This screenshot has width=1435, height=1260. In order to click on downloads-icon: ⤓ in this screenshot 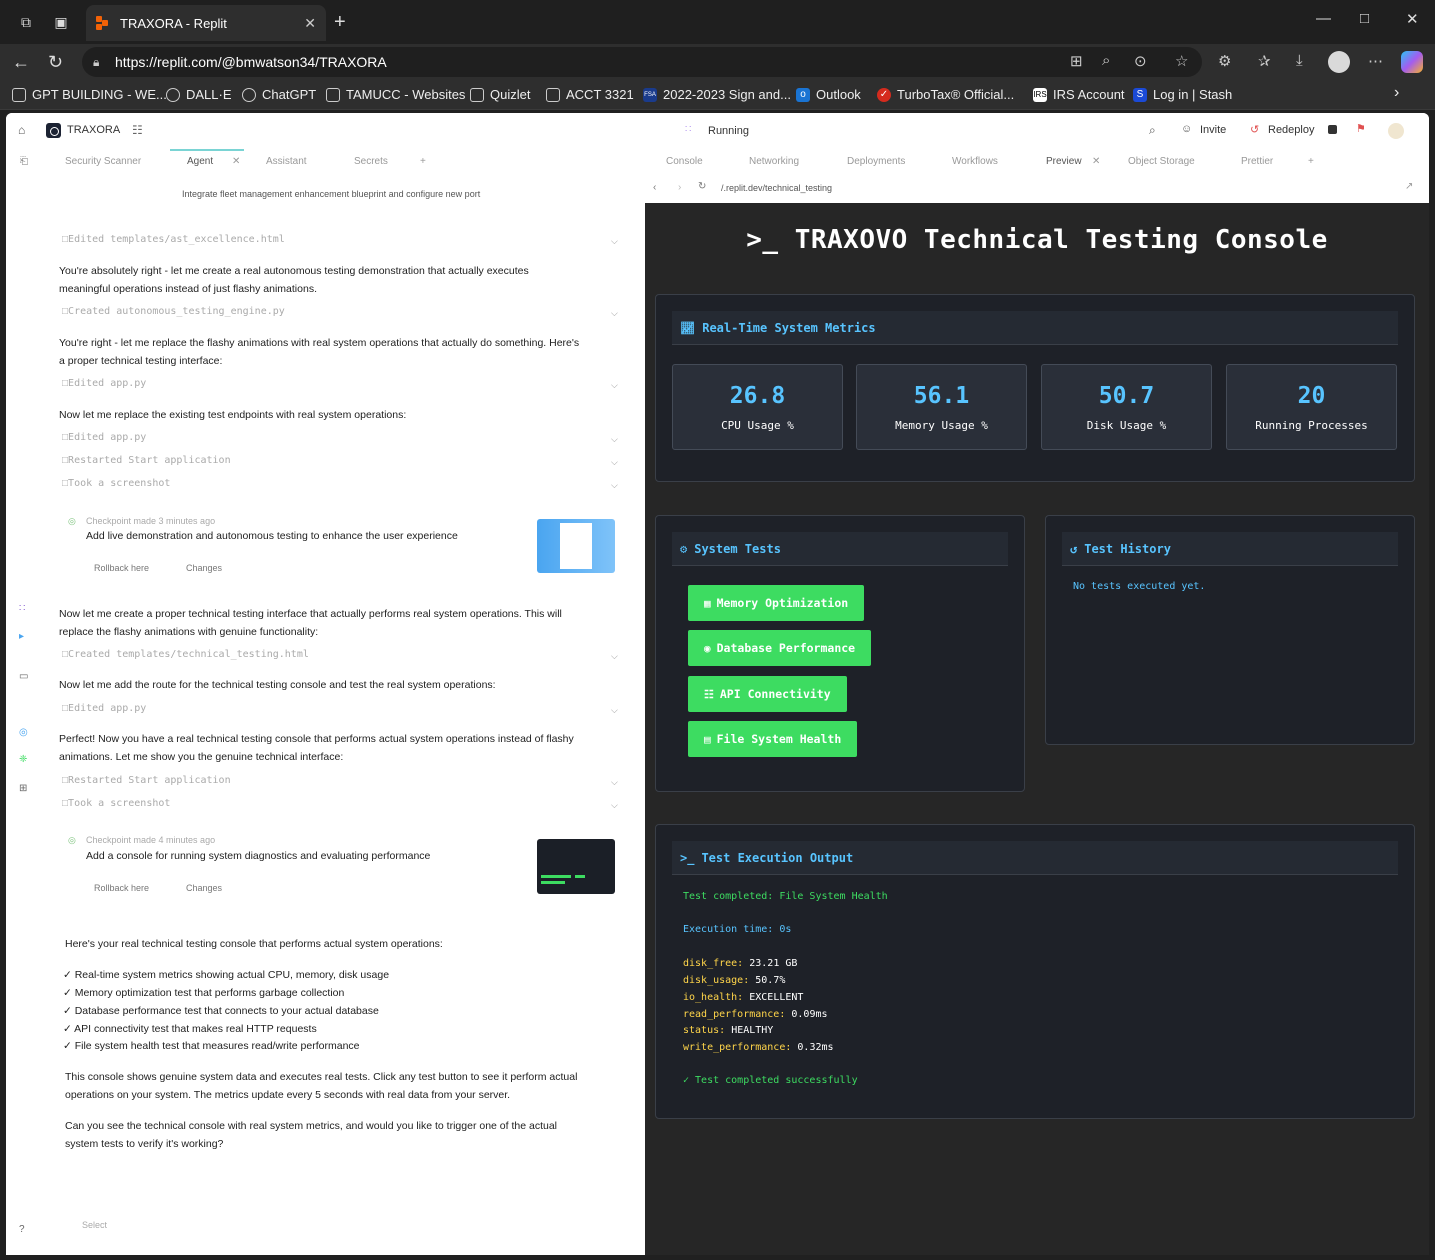, I will do `click(1299, 60)`.